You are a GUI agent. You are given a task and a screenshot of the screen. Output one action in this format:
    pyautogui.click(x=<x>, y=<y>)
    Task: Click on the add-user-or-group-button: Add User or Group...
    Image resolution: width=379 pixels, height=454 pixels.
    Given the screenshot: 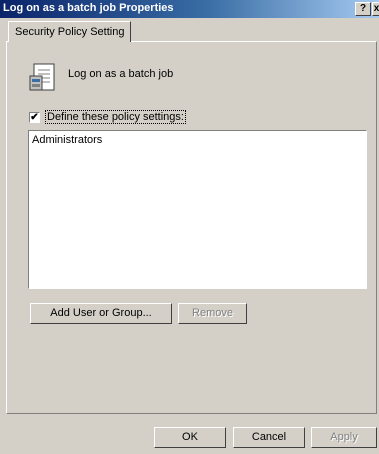 What is the action you would take?
    pyautogui.click(x=101, y=313)
    